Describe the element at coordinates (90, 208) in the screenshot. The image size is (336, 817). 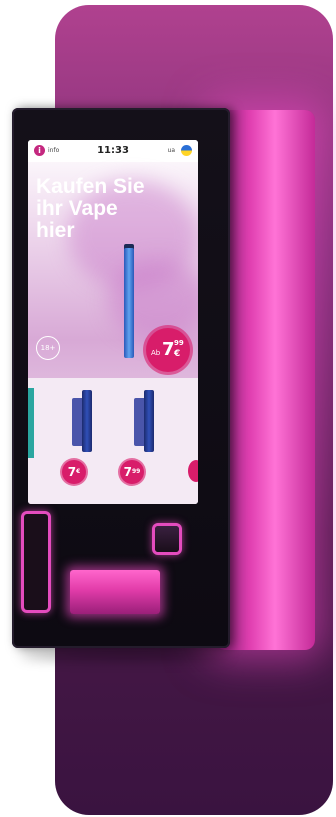
I see `hero-title: Kaufen Sie ihr Vape hier` at that location.